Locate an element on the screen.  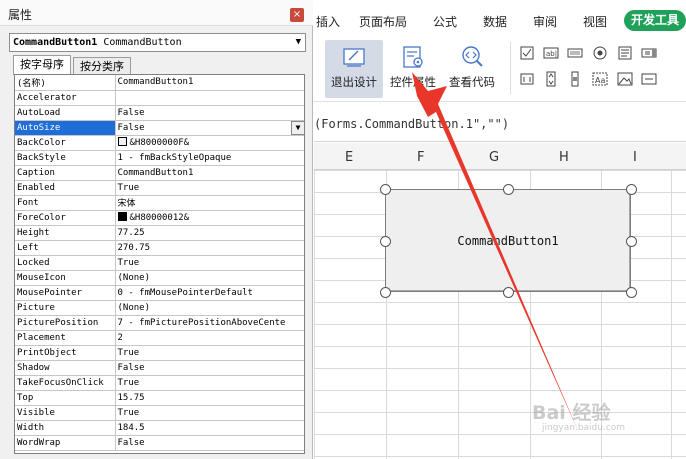
column-header-e: E is located at coordinates (349, 157).